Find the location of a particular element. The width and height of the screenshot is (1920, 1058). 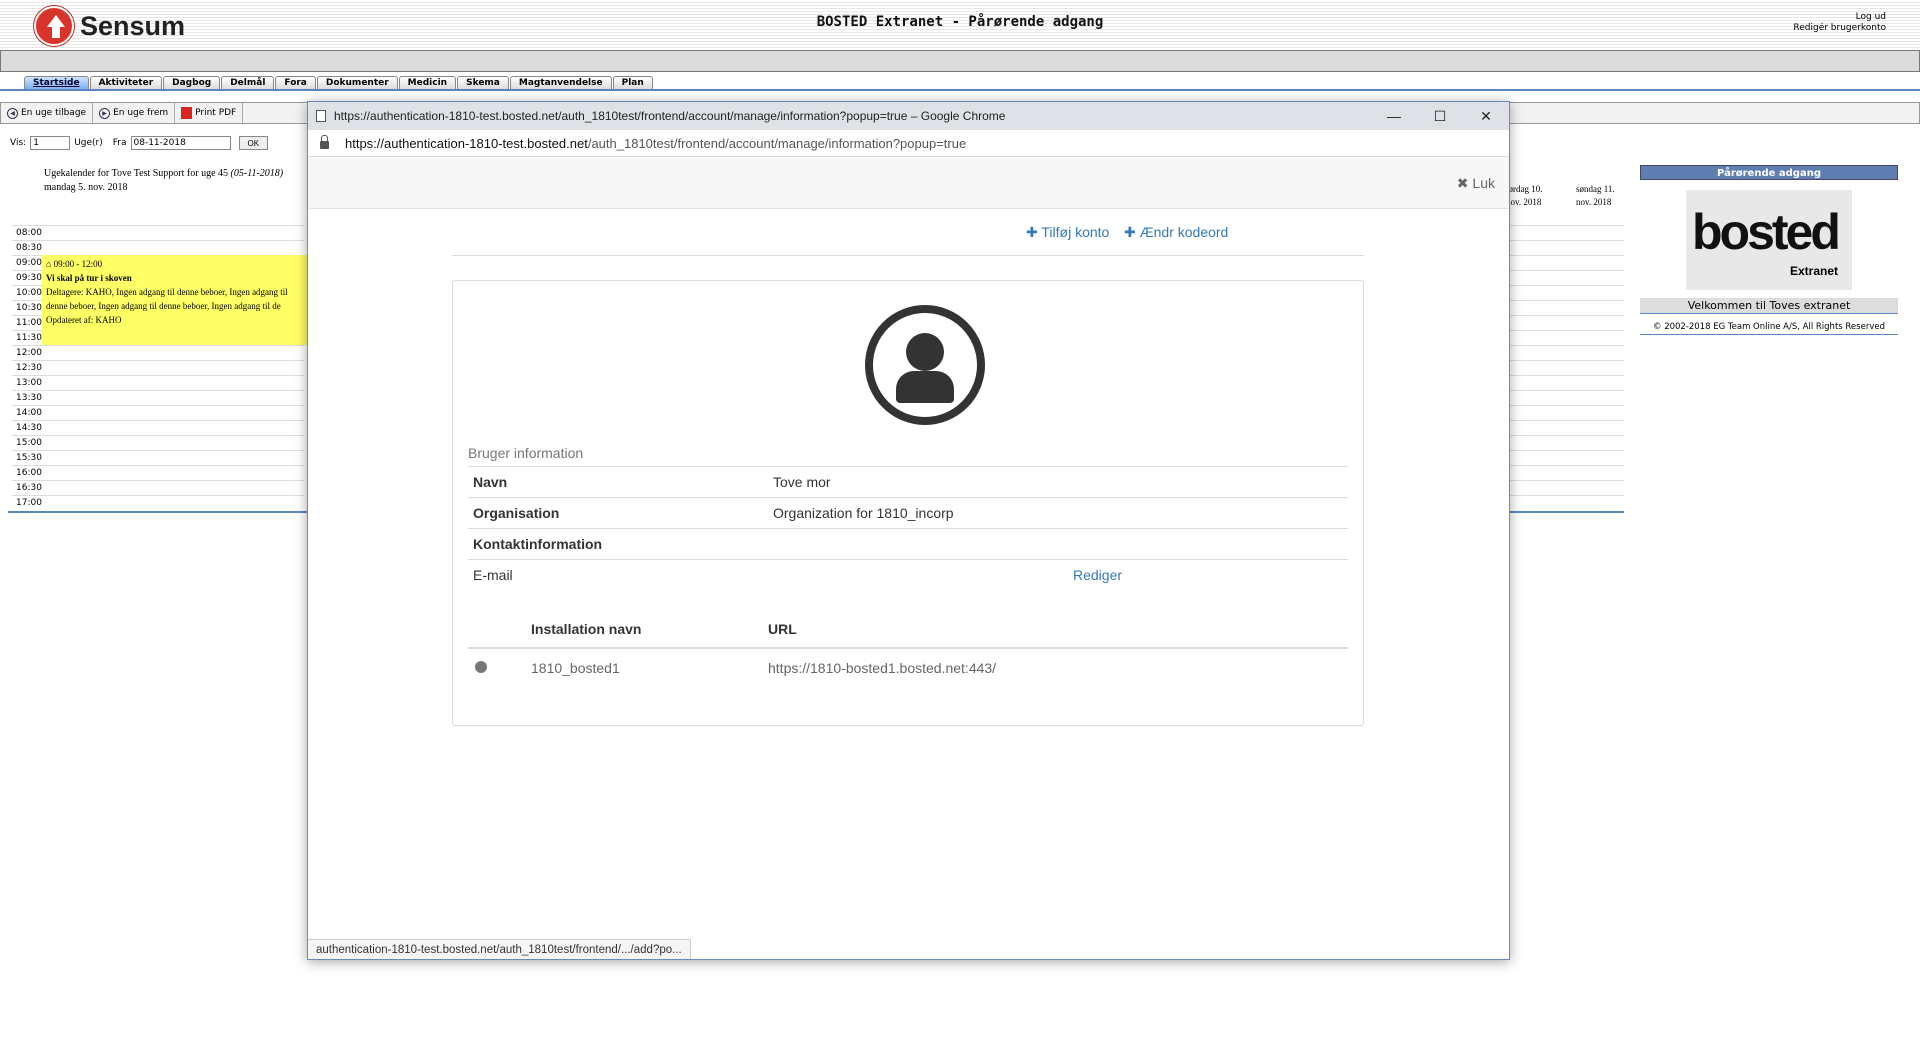

tab-delmal: Delmål is located at coordinates (248, 82).